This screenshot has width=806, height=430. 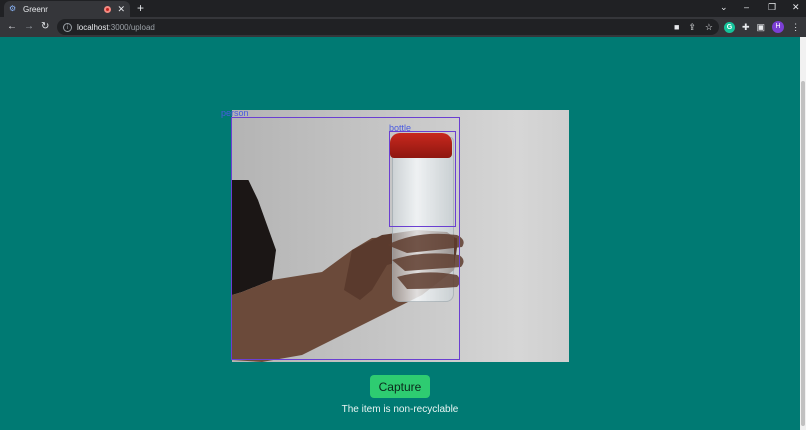 What do you see at coordinates (388, 27) in the screenshot?
I see `address-bar: i localhost:3000/upload ■ ⇪ ☆` at bounding box center [388, 27].